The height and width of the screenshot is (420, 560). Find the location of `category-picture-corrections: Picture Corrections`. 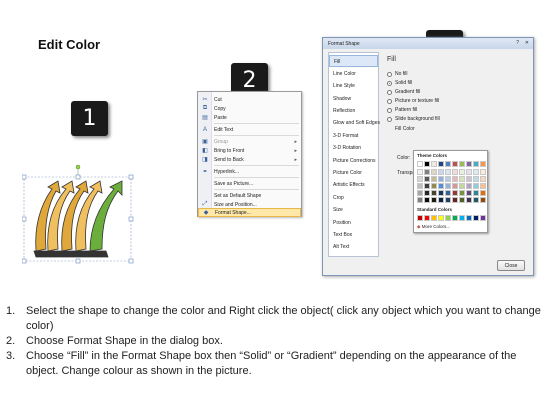

category-picture-corrections: Picture Corrections is located at coordinates (353, 161).